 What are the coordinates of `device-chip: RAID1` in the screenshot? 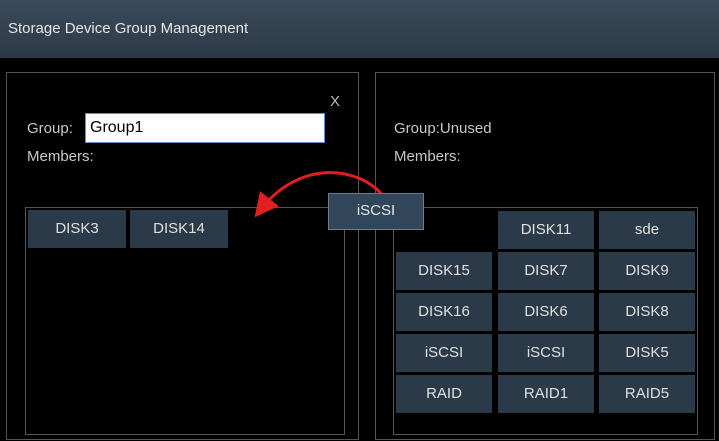 It's located at (546, 394).